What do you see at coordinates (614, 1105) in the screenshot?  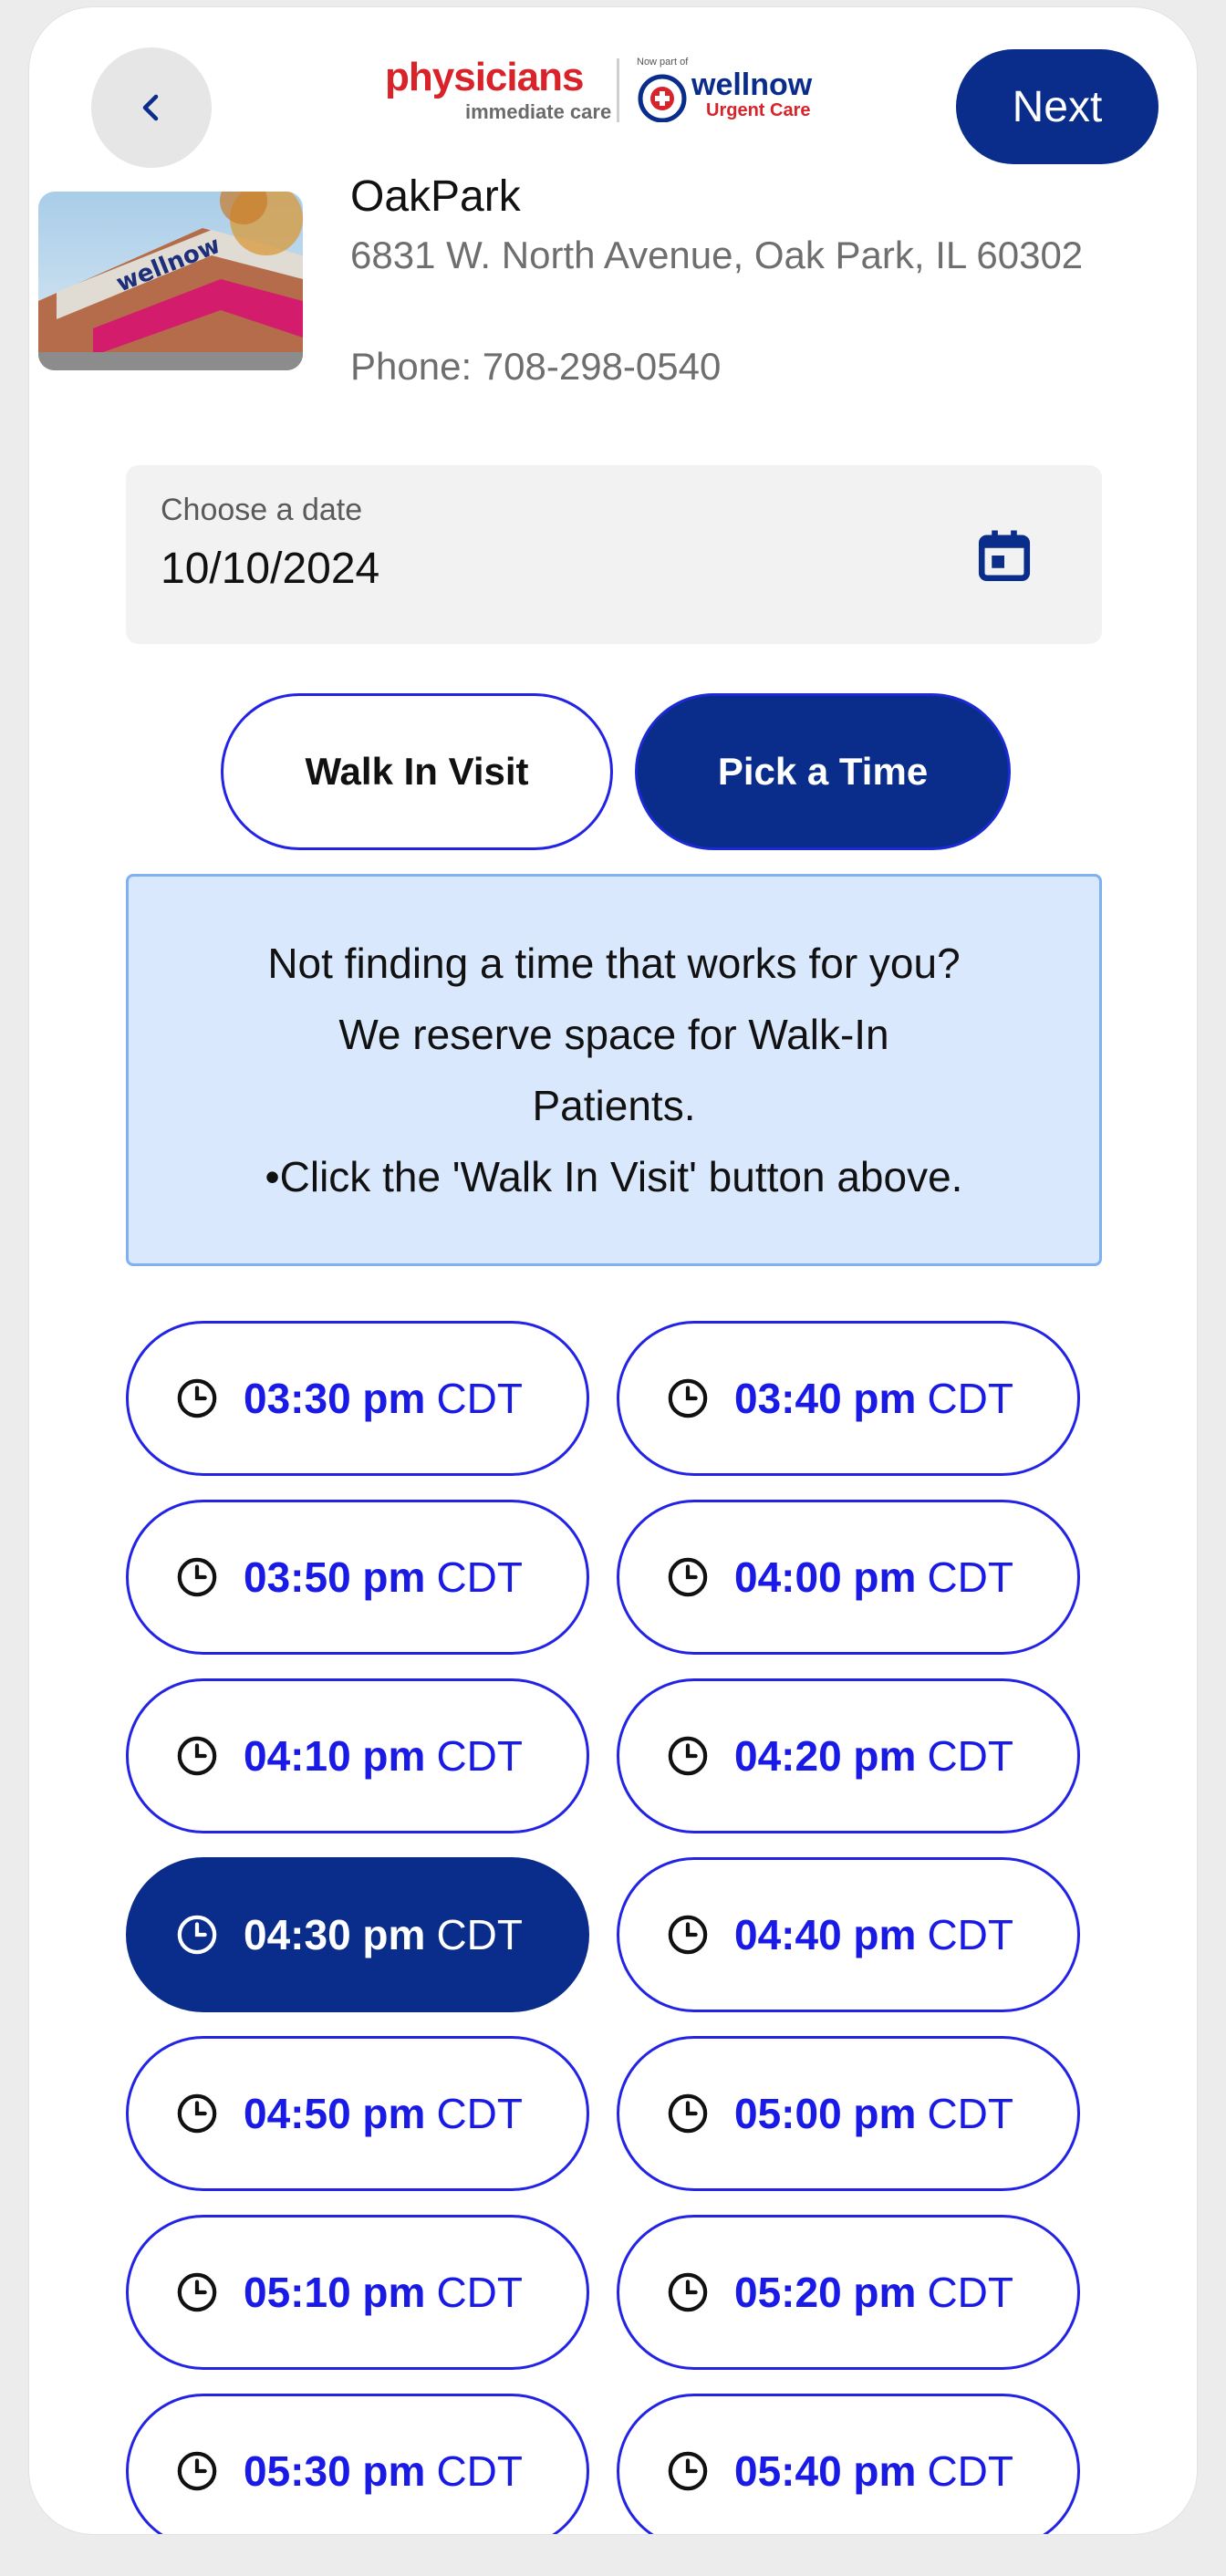 I see `info-line: Patients.` at bounding box center [614, 1105].